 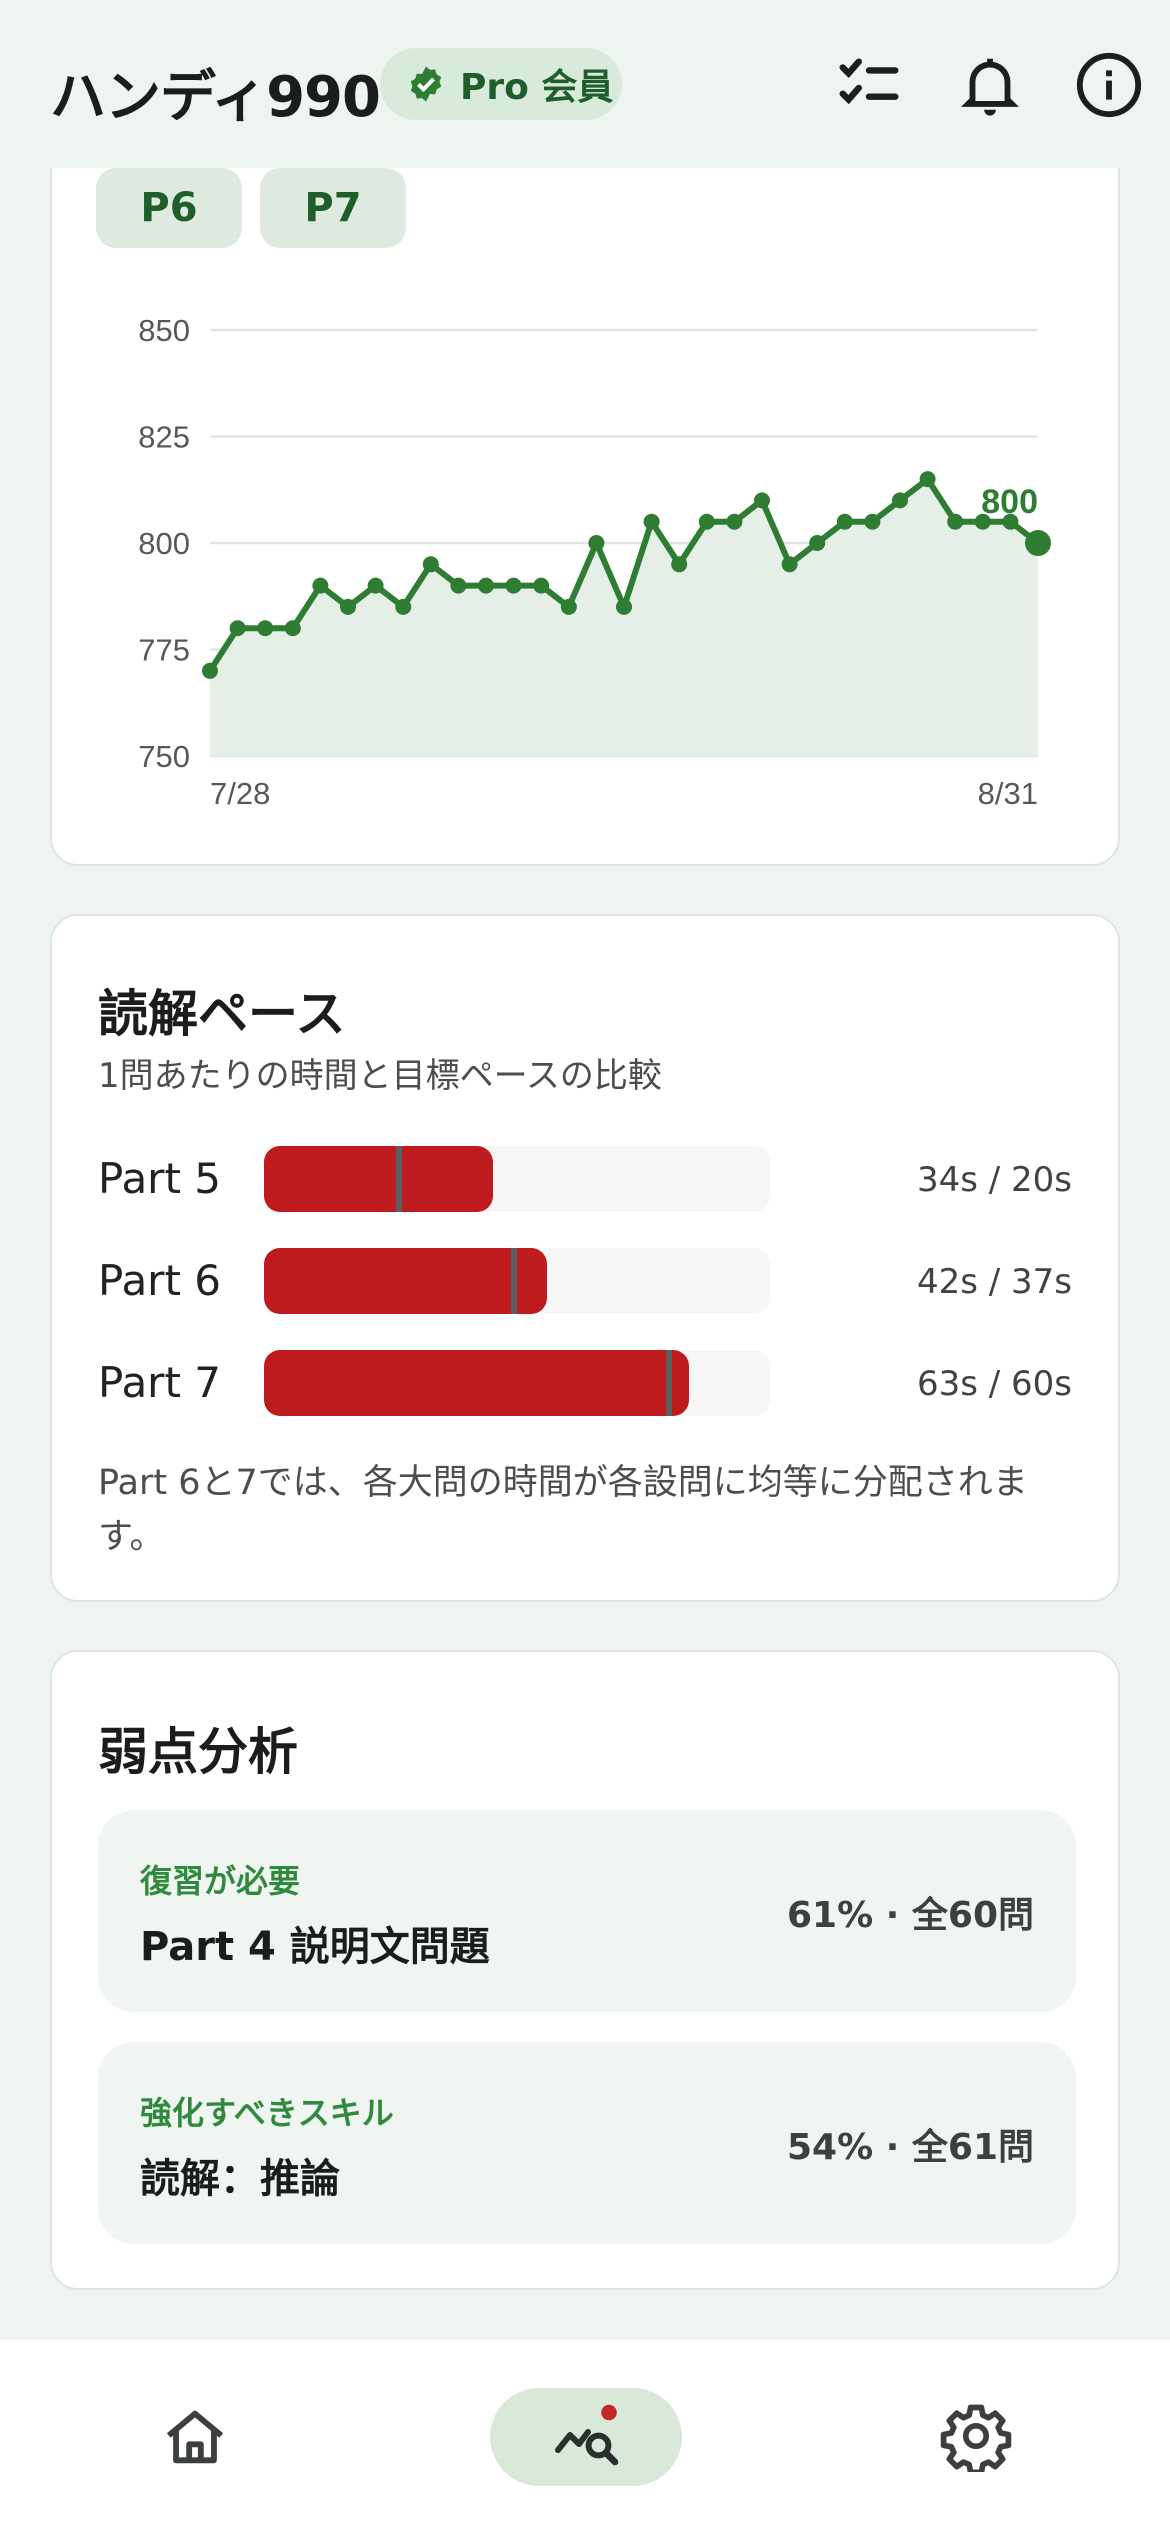 What do you see at coordinates (159, 1178) in the screenshot?
I see `pace-row-label: Part 5` at bounding box center [159, 1178].